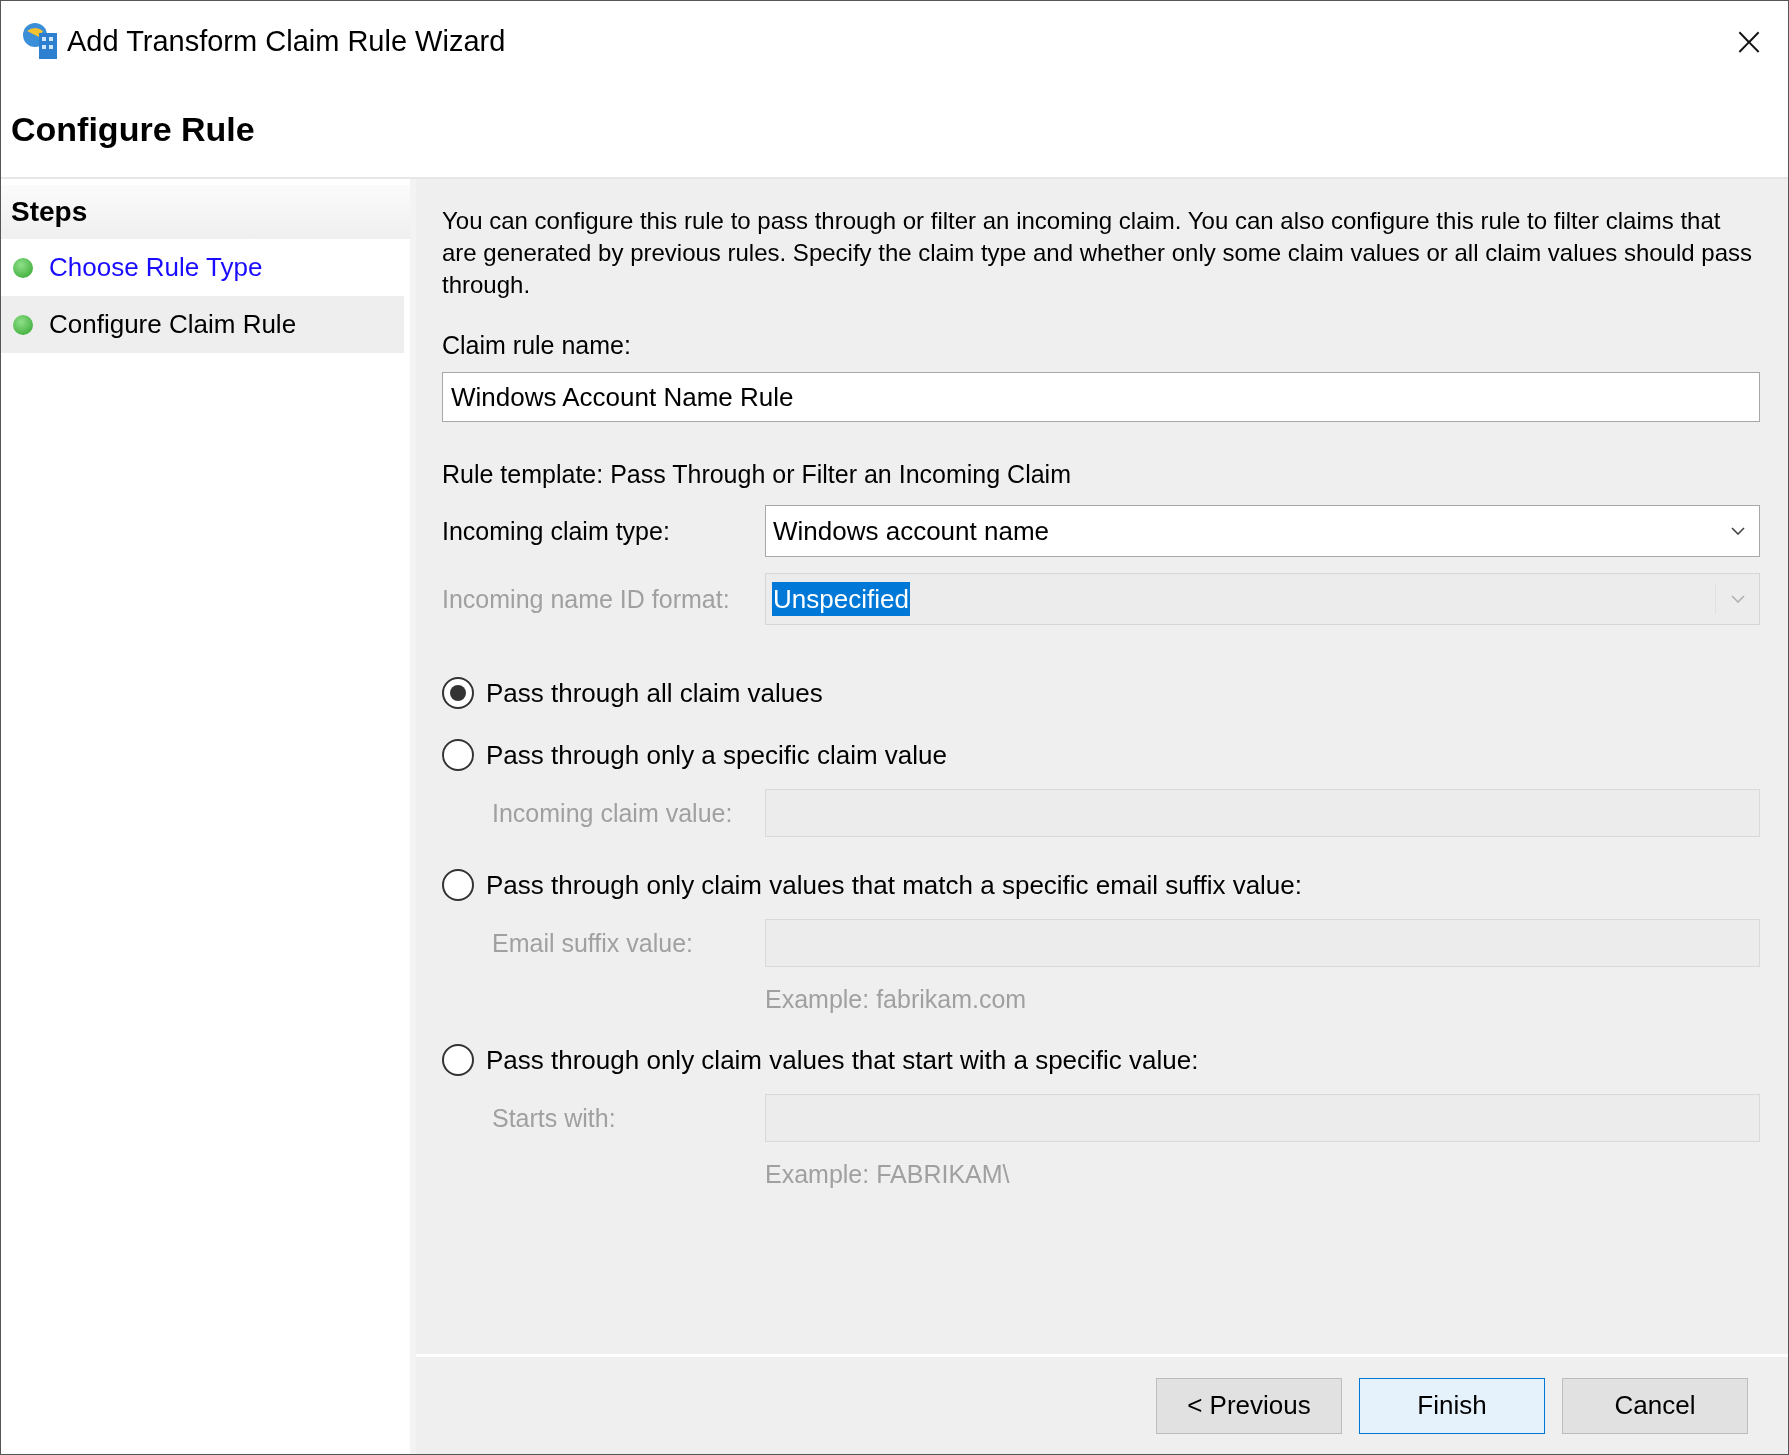 This screenshot has width=1789, height=1455. What do you see at coordinates (1452, 1405) in the screenshot?
I see `wizard-button: Finish` at bounding box center [1452, 1405].